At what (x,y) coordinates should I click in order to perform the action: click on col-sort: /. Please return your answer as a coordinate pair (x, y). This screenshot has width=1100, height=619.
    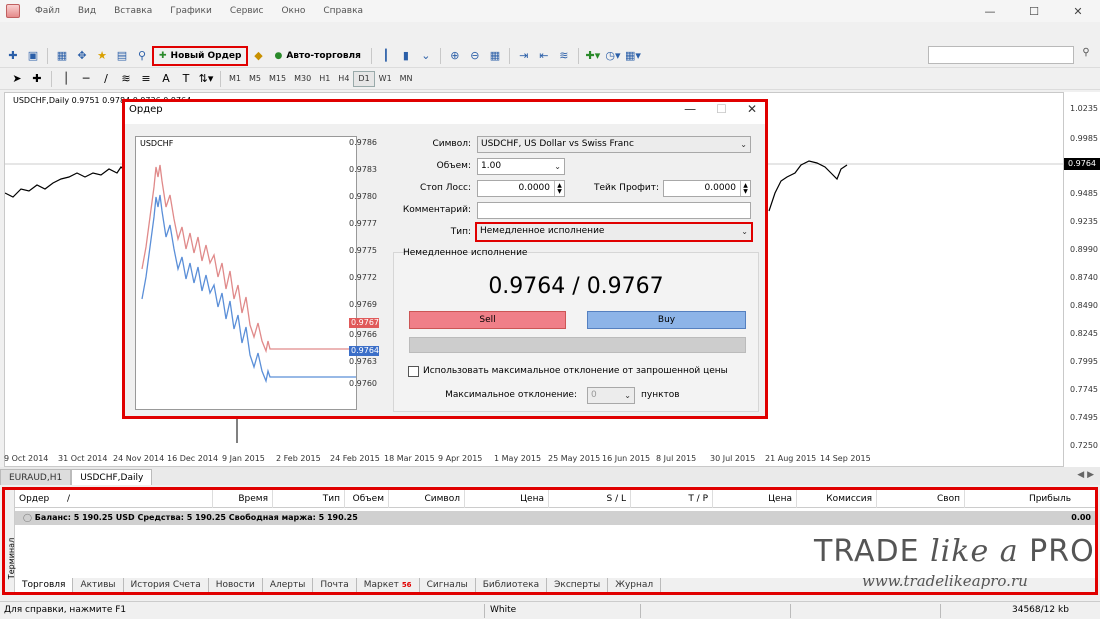
    Looking at the image, I should click on (138, 499).